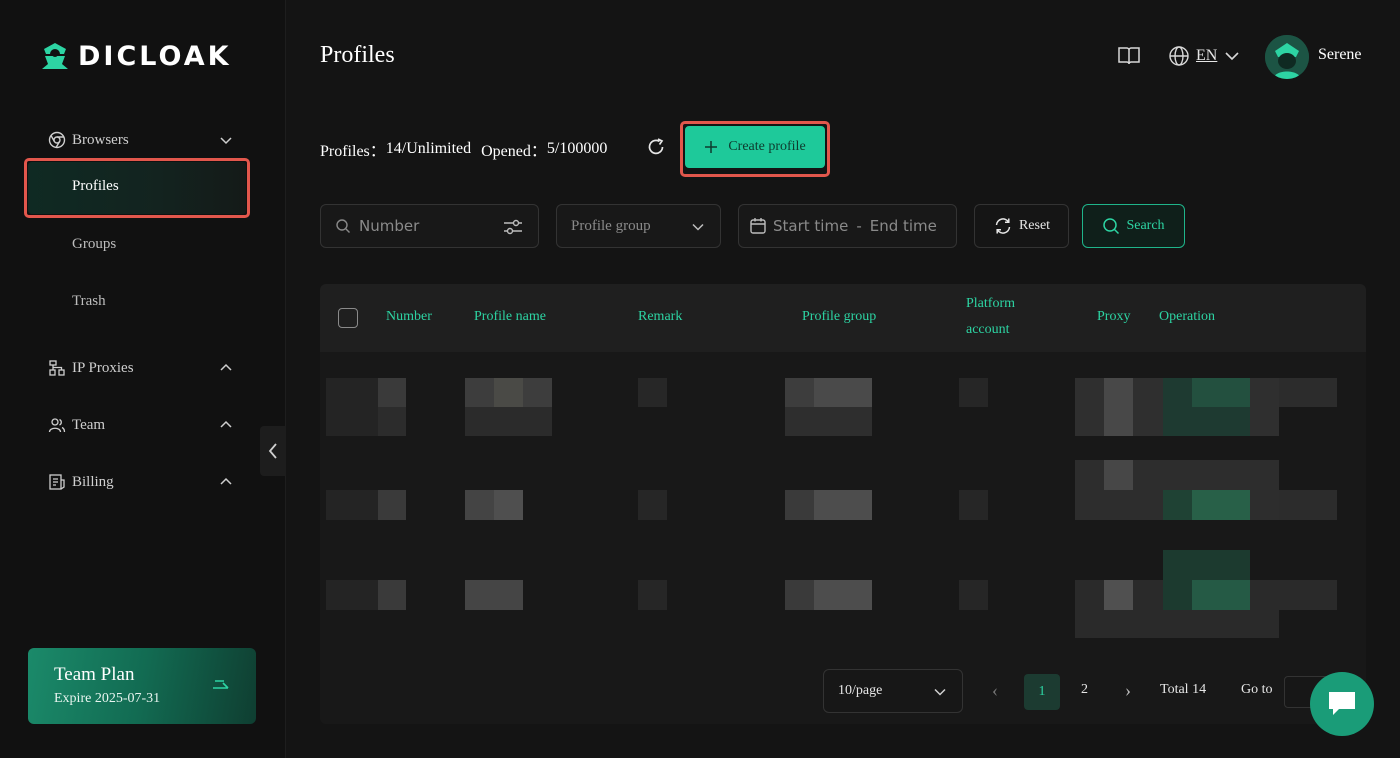 The image size is (1400, 758). I want to click on goto-label: Go to, so click(1257, 689).